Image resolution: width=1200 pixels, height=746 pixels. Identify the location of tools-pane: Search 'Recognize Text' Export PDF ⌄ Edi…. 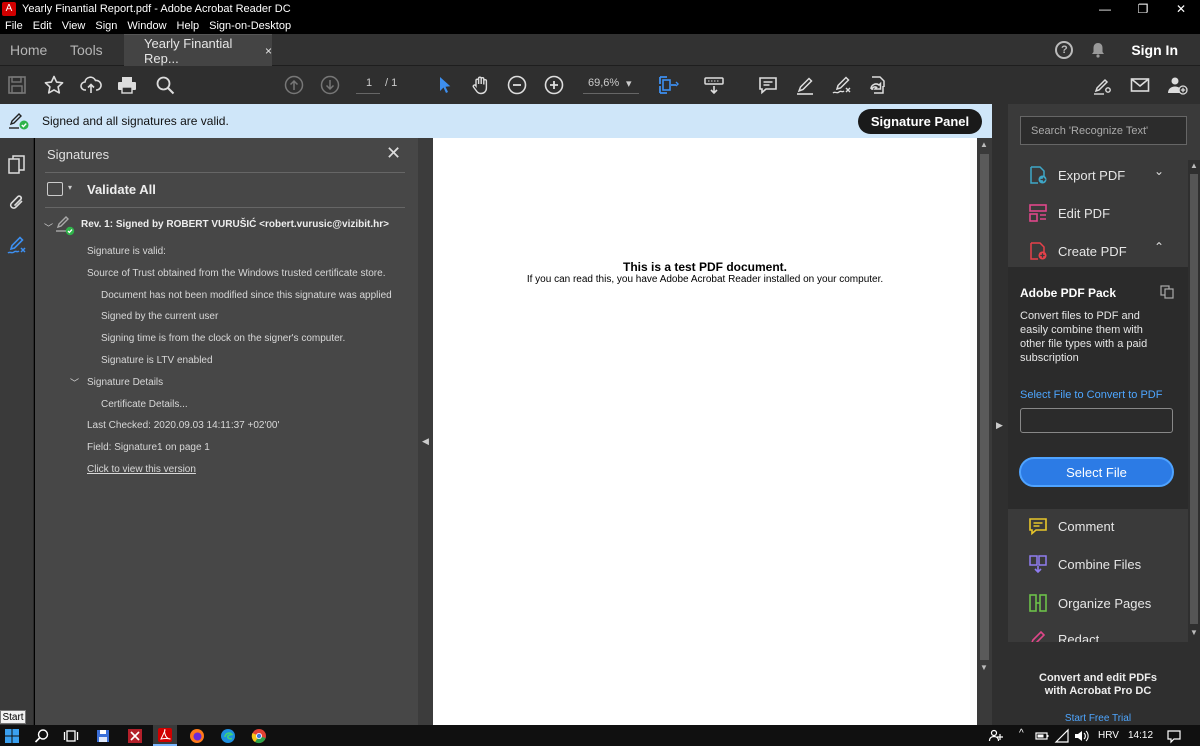
(1104, 414).